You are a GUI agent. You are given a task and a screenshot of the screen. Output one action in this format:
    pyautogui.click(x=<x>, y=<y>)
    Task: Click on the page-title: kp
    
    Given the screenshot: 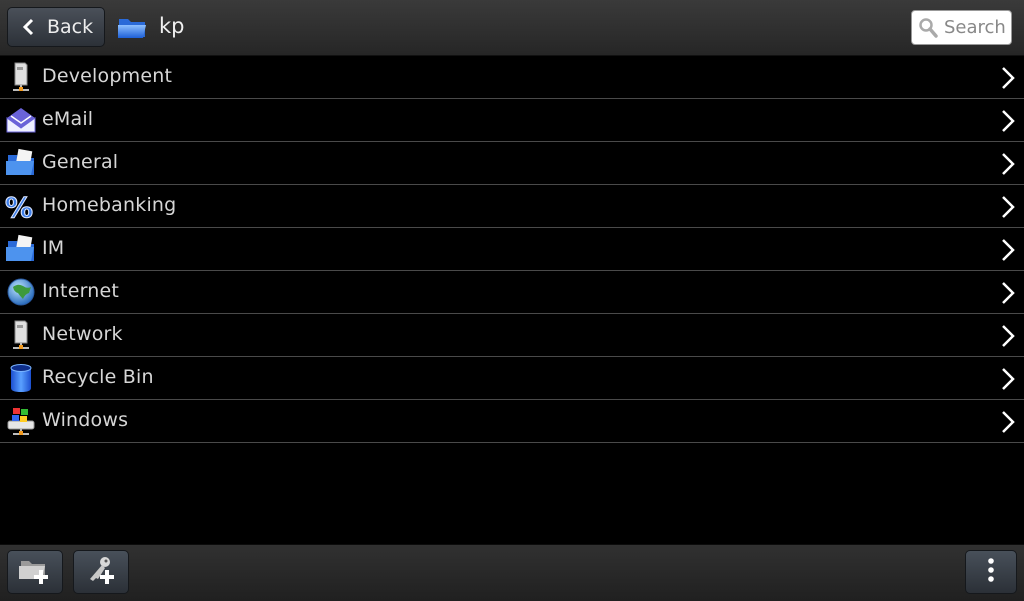 What is the action you would take?
    pyautogui.click(x=172, y=26)
    